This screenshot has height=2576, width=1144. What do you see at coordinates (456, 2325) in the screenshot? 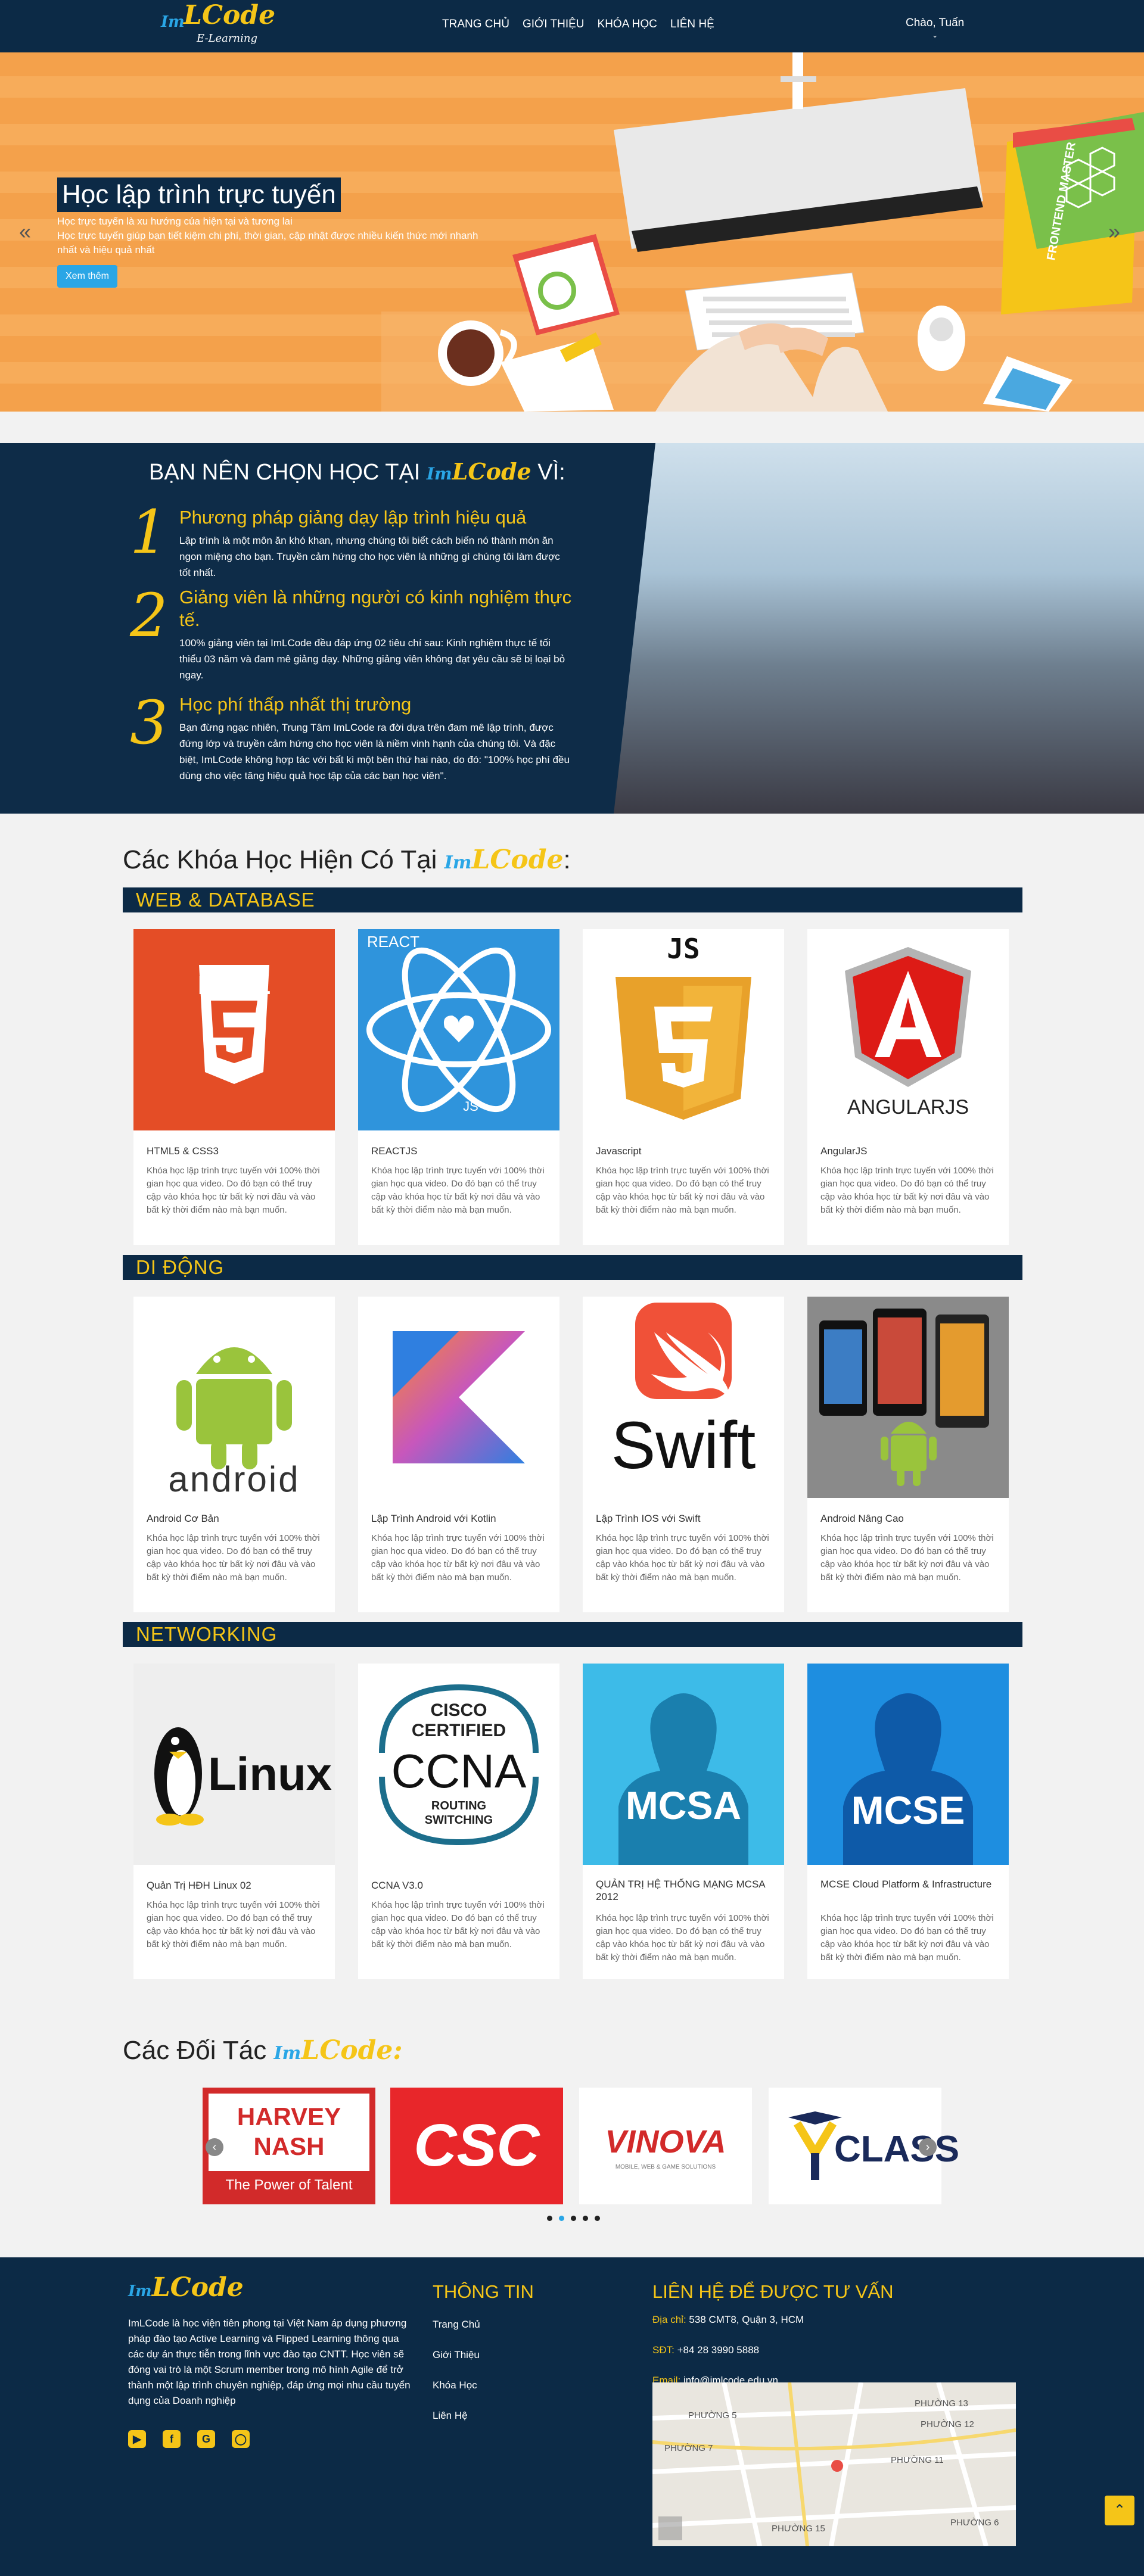
I see `footer-link-home: Trang Chủ` at bounding box center [456, 2325].